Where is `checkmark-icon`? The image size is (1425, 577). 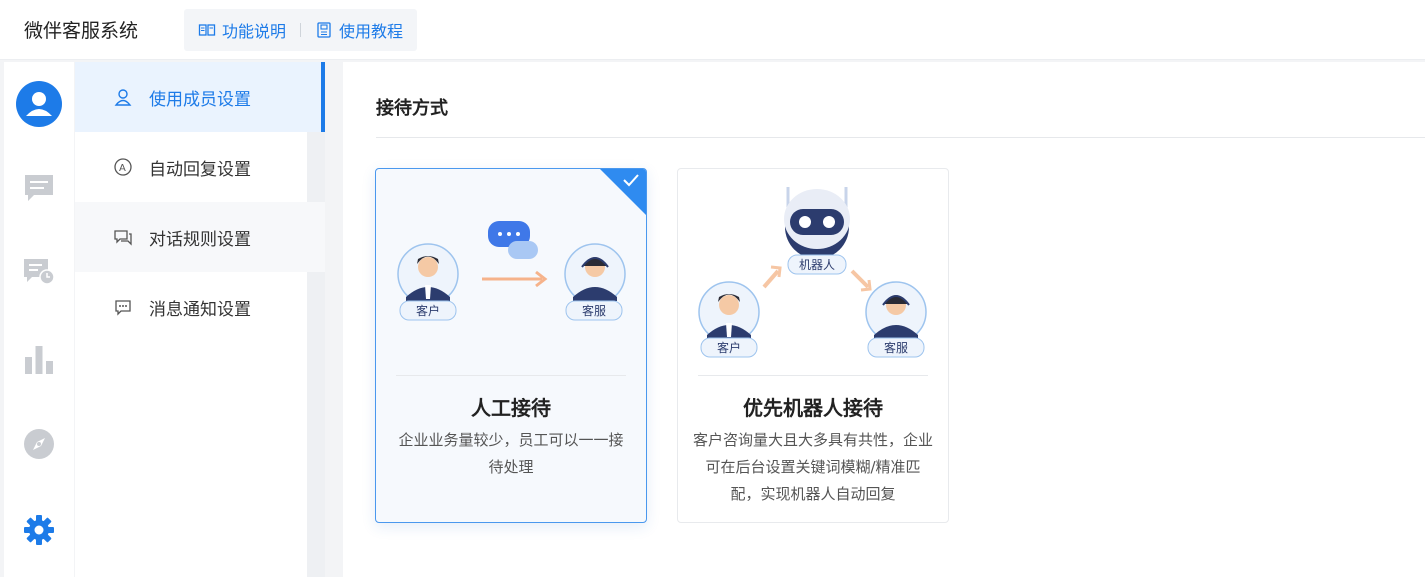 checkmark-icon is located at coordinates (631, 180).